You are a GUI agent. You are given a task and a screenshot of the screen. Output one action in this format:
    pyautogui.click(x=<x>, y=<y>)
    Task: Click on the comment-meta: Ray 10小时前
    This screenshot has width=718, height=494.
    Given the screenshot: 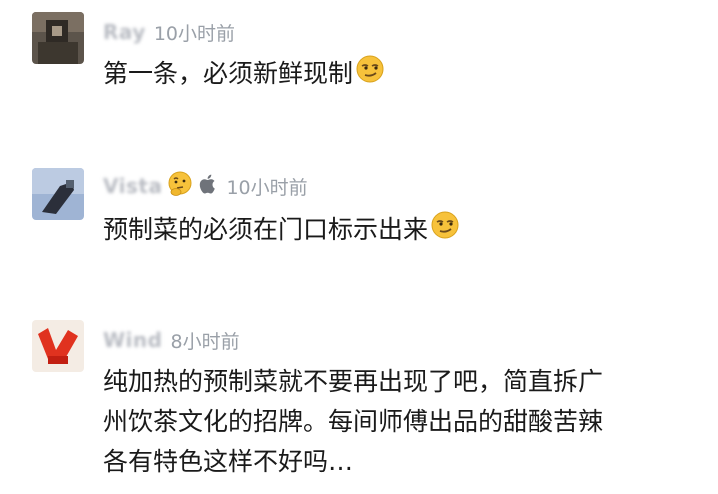 What is the action you would take?
    pyautogui.click(x=169, y=32)
    